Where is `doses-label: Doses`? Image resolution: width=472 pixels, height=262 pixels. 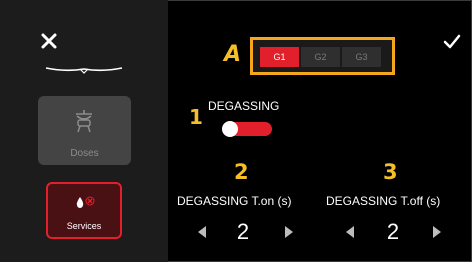 doses-label: Doses is located at coordinates (84, 153).